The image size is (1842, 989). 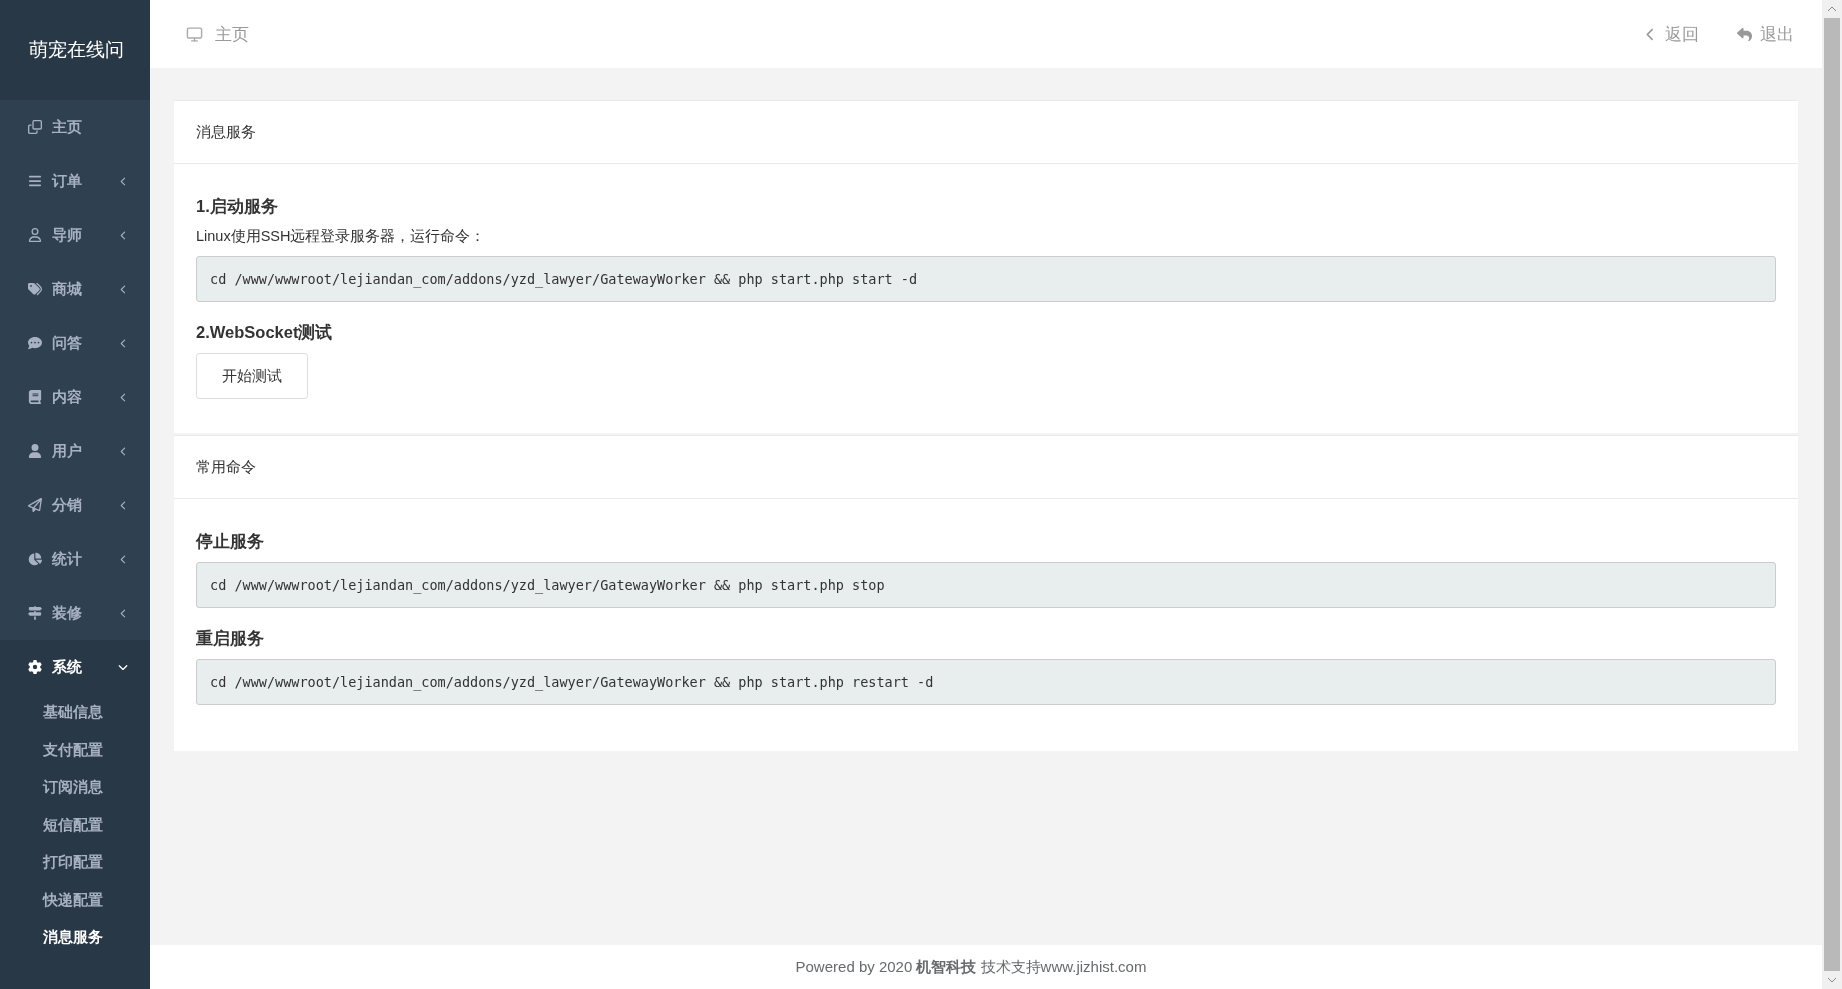 What do you see at coordinates (75, 343) in the screenshot?
I see `sidebar-item: 问答` at bounding box center [75, 343].